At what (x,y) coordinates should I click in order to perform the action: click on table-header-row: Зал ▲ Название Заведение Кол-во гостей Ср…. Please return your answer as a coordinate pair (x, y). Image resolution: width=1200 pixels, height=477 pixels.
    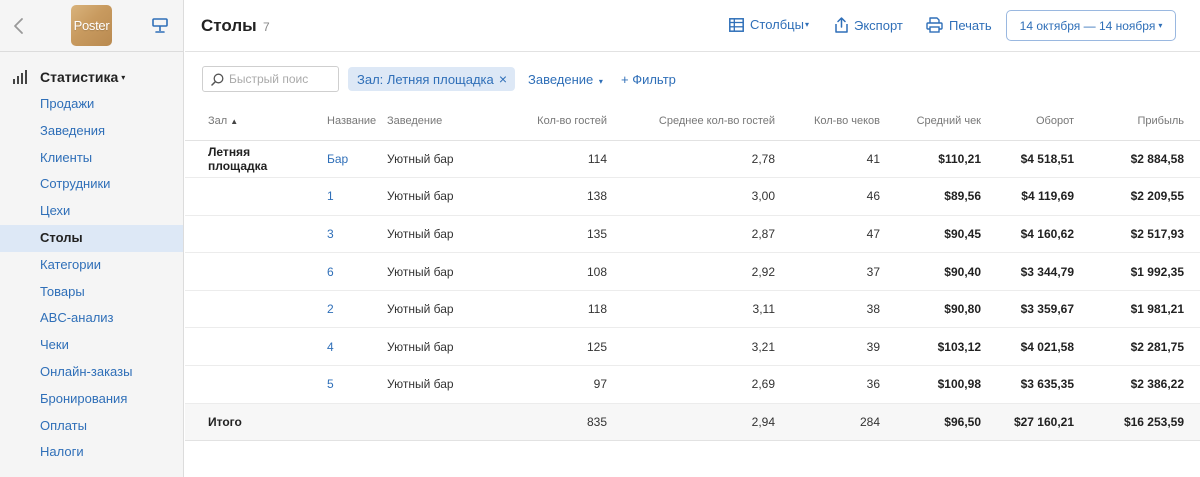
    Looking at the image, I should click on (692, 122).